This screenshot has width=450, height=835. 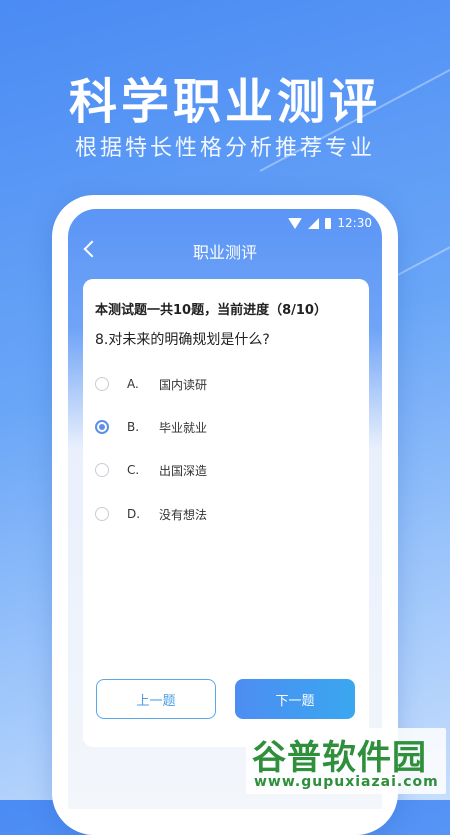 What do you see at coordinates (314, 223) in the screenshot?
I see `signal-icon` at bounding box center [314, 223].